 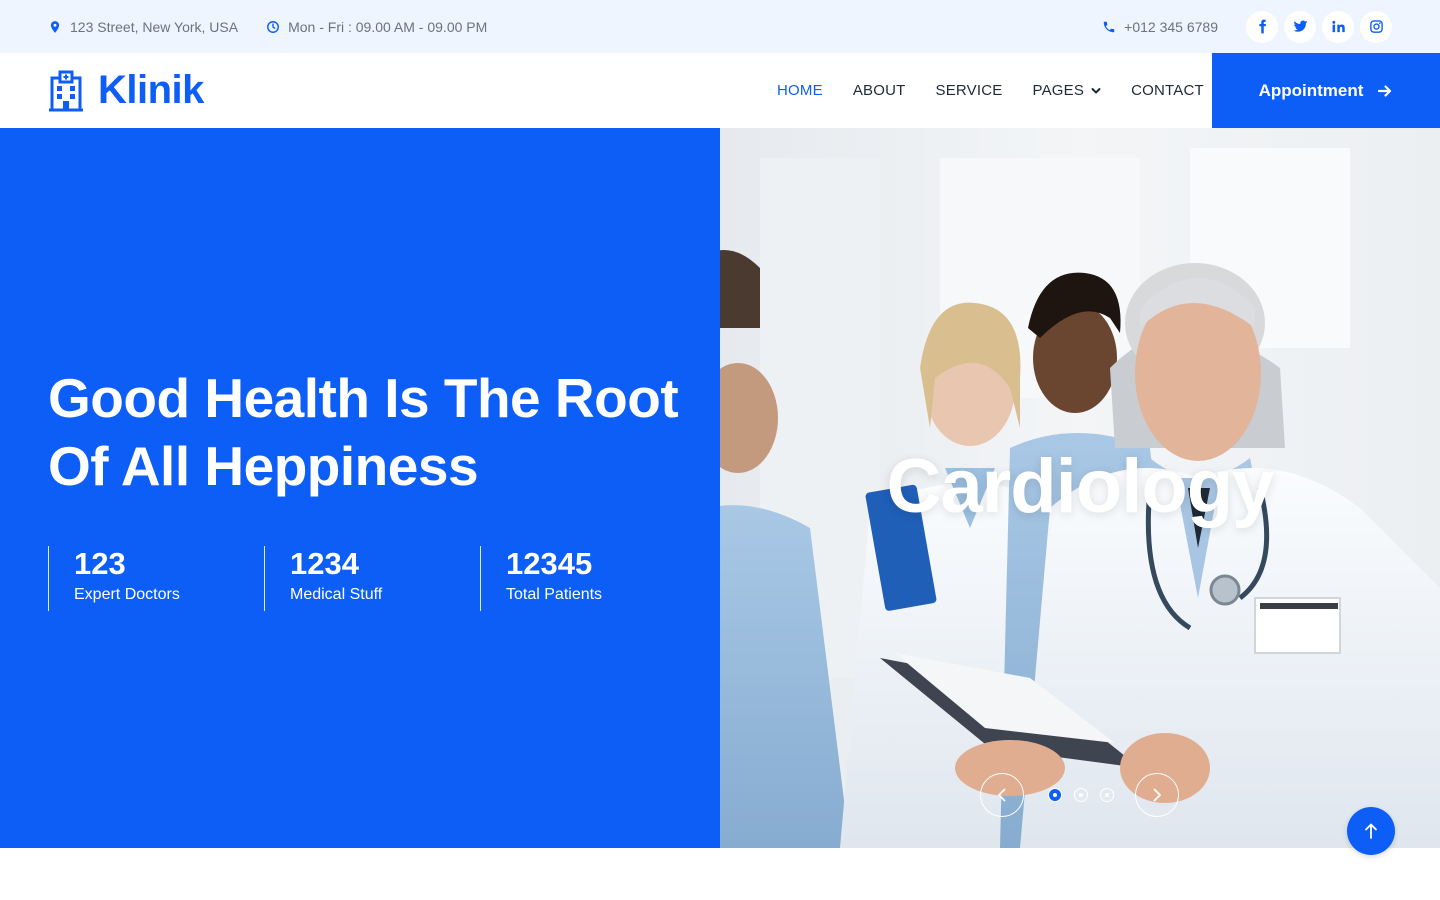 What do you see at coordinates (324, 563) in the screenshot?
I see `stat-number: 1234` at bounding box center [324, 563].